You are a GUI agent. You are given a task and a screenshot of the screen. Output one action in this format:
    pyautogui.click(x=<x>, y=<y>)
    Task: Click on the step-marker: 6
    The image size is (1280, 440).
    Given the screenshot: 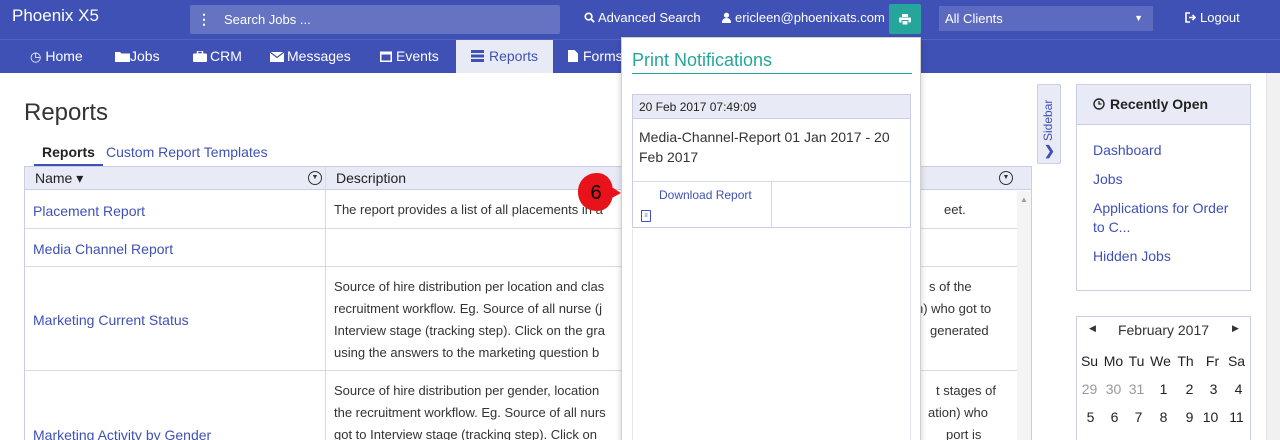 What is the action you would take?
    pyautogui.click(x=599, y=192)
    